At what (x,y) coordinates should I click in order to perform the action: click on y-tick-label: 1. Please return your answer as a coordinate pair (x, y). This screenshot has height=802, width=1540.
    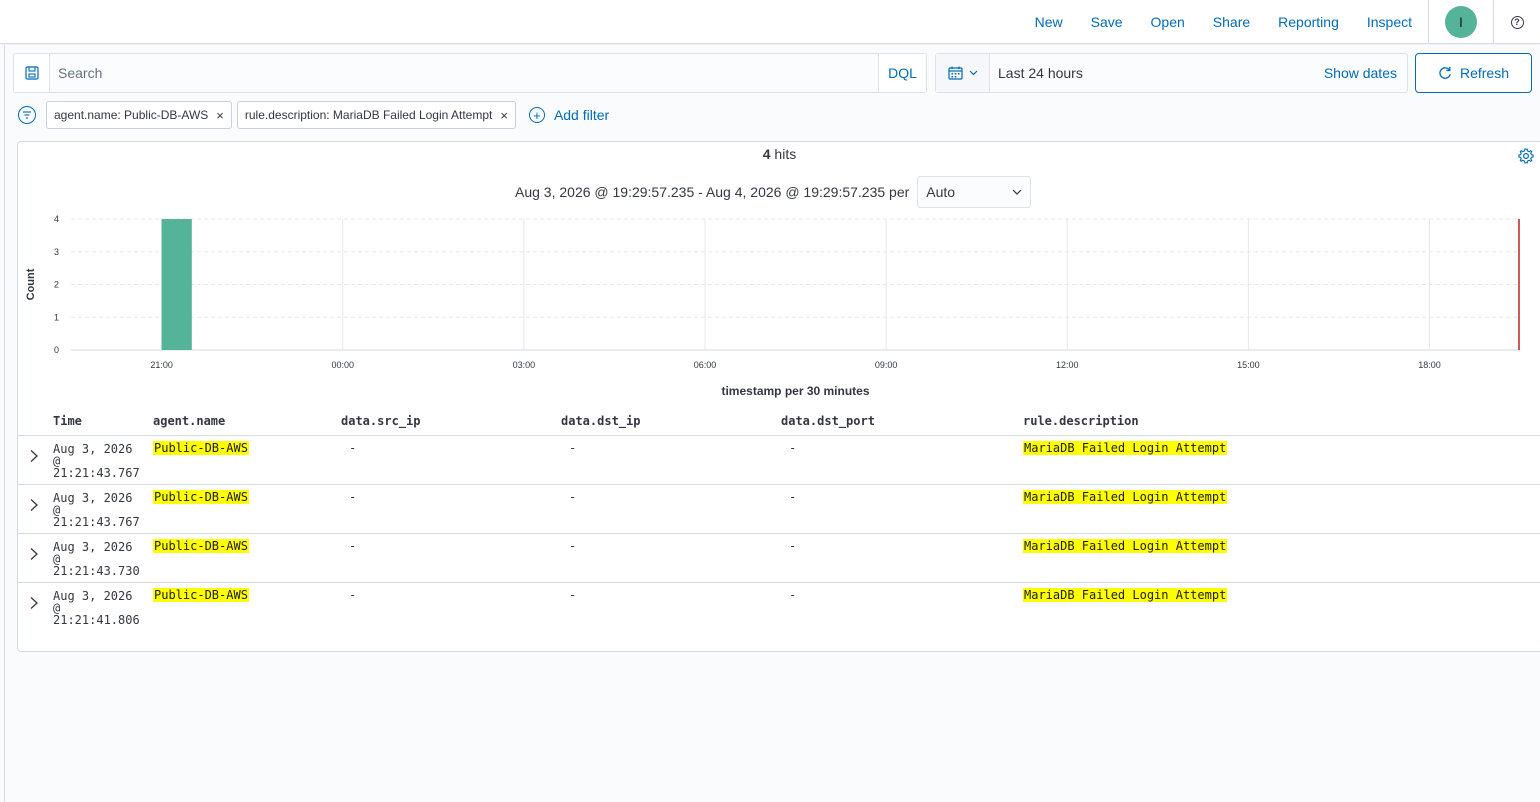
    Looking at the image, I should click on (56, 317).